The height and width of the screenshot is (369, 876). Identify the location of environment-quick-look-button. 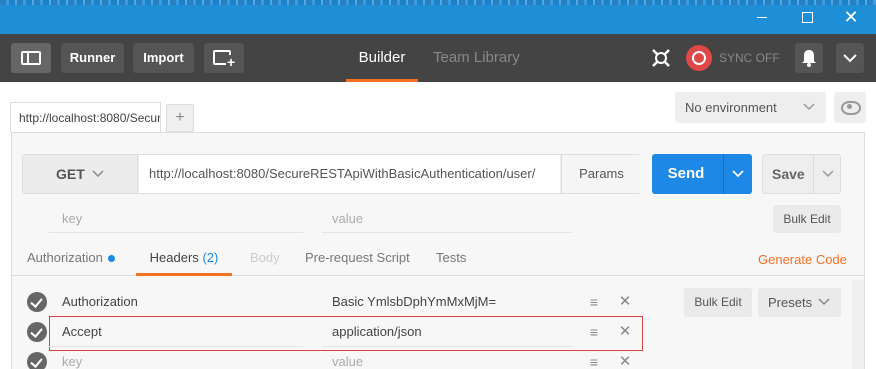
(850, 107).